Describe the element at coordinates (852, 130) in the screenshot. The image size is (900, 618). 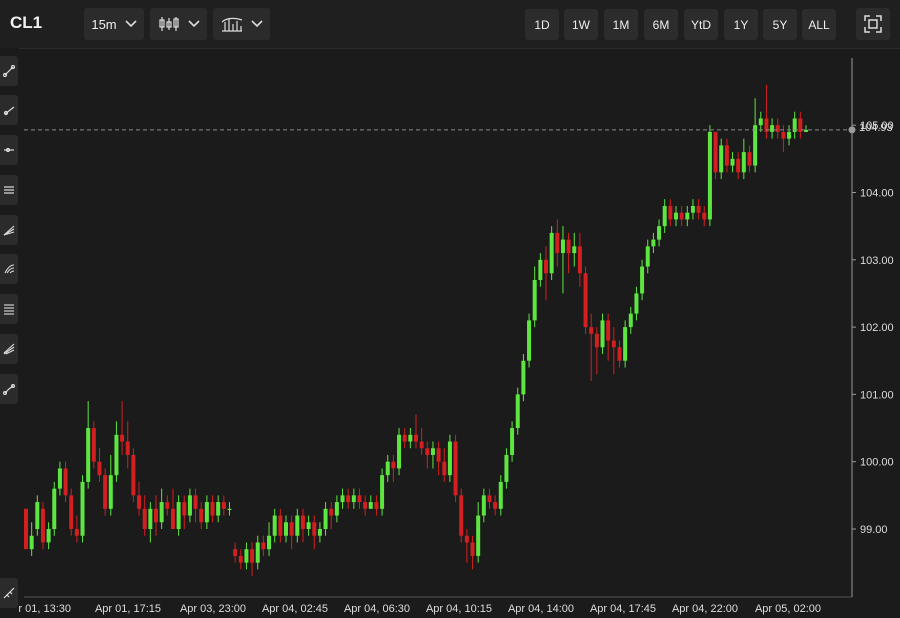
I see `last-price-marker` at that location.